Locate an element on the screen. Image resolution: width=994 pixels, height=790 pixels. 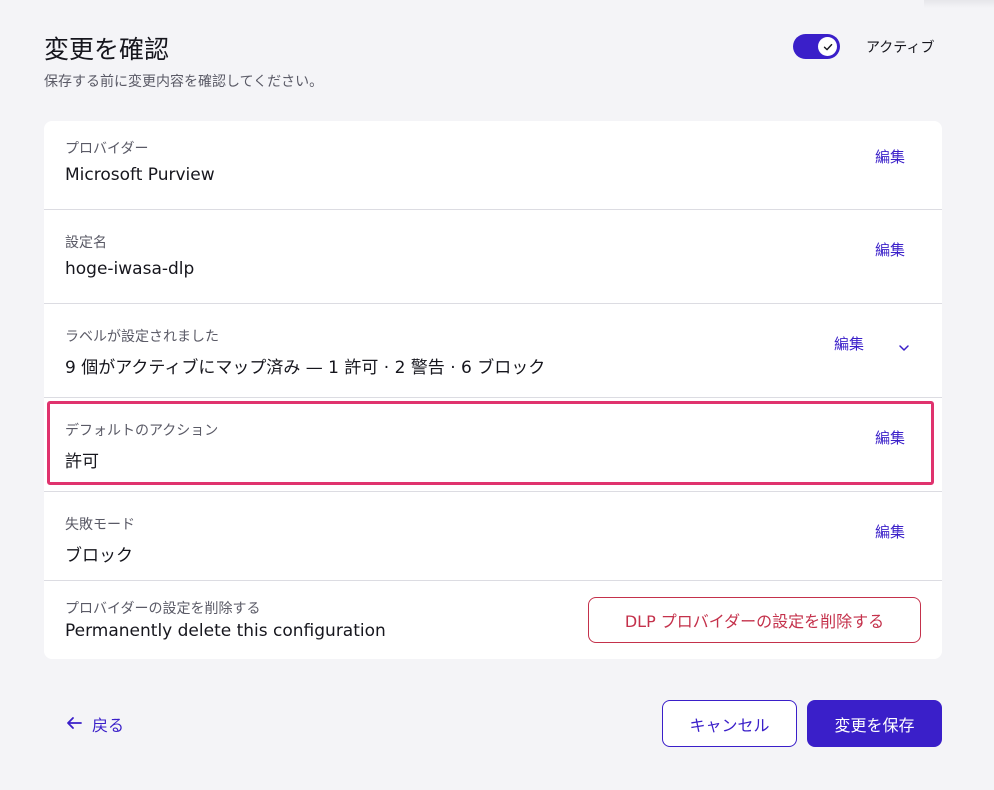
top-right-shadow is located at coordinates (959, 4).